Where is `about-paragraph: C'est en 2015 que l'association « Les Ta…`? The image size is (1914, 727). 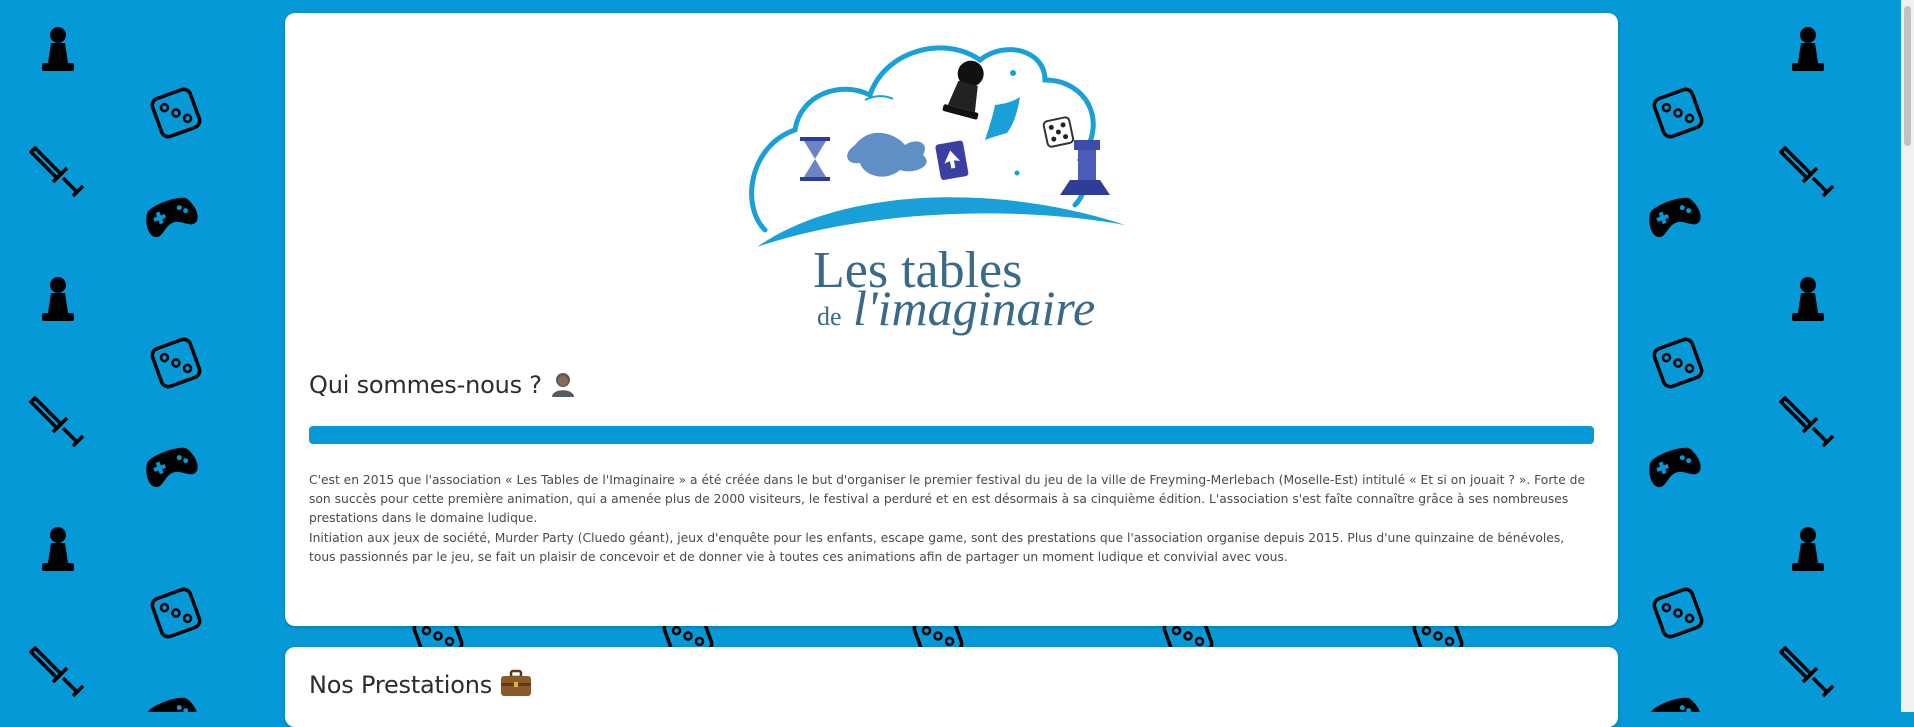
about-paragraph: C'est en 2015 que l'association « Les Ta… is located at coordinates (951, 499).